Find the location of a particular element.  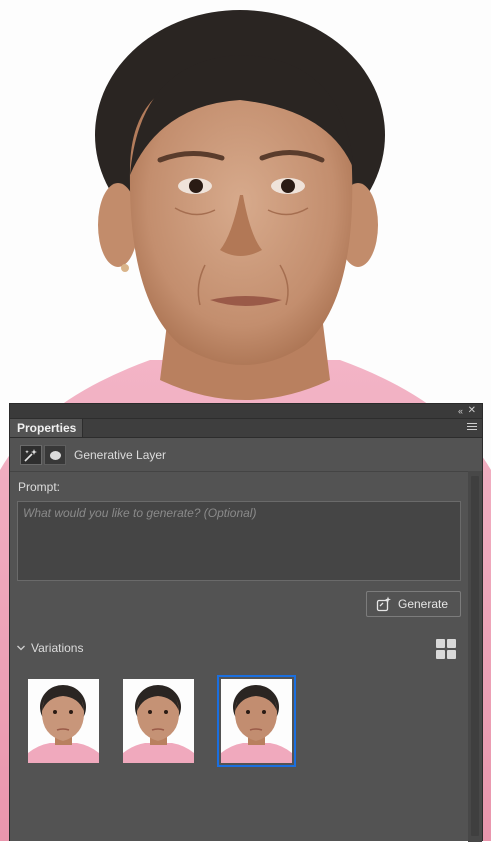

generate-button-label: Generate is located at coordinates (423, 604).